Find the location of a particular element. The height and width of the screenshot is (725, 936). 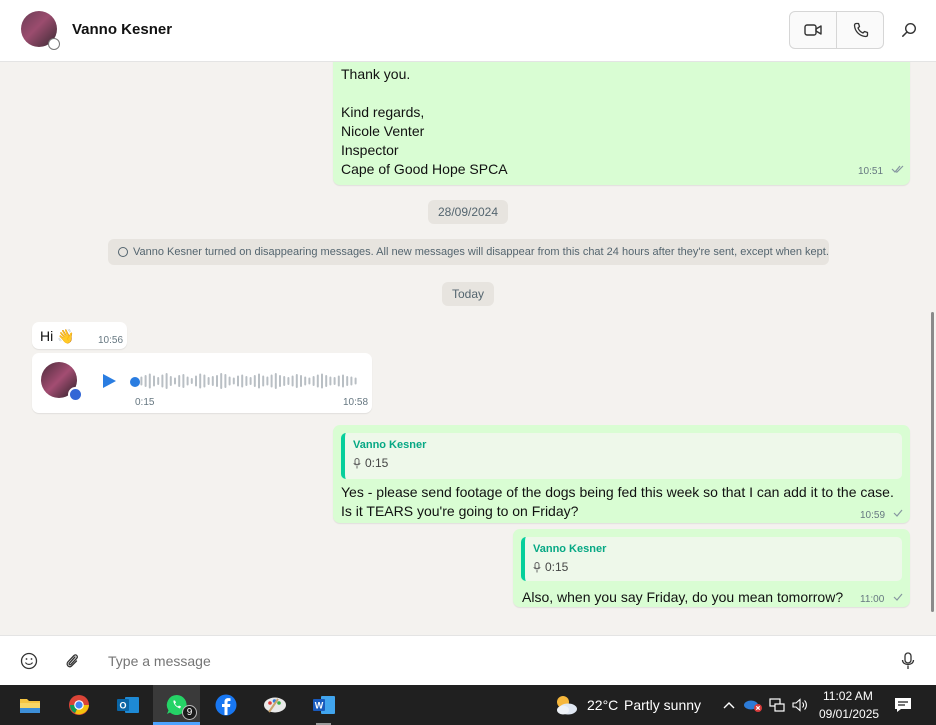

message-input is located at coordinates (488, 661).